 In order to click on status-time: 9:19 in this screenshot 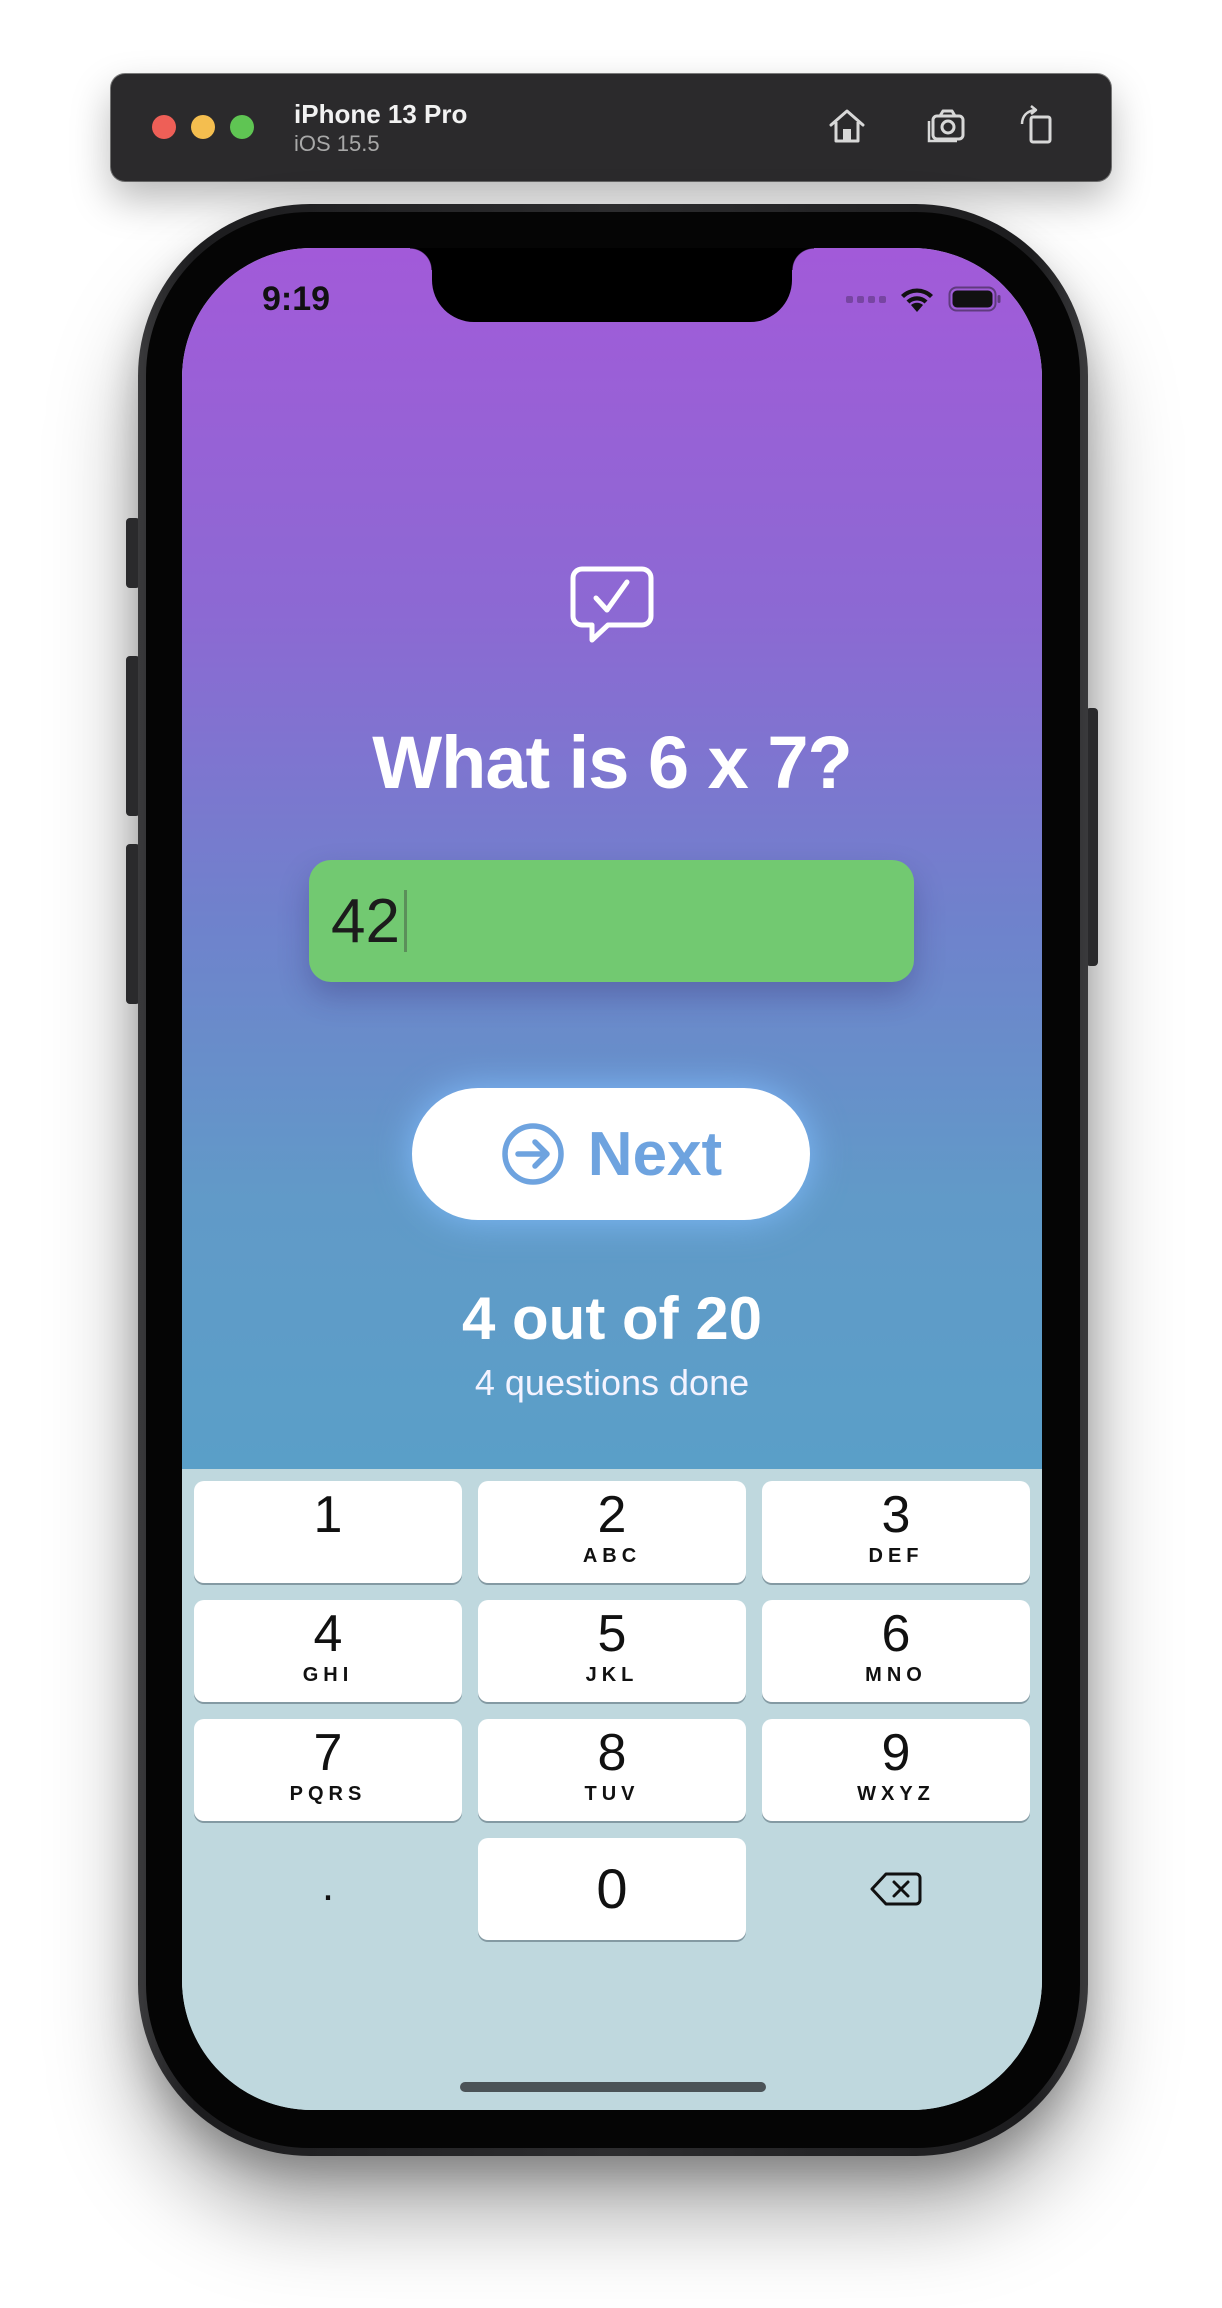, I will do `click(296, 299)`.